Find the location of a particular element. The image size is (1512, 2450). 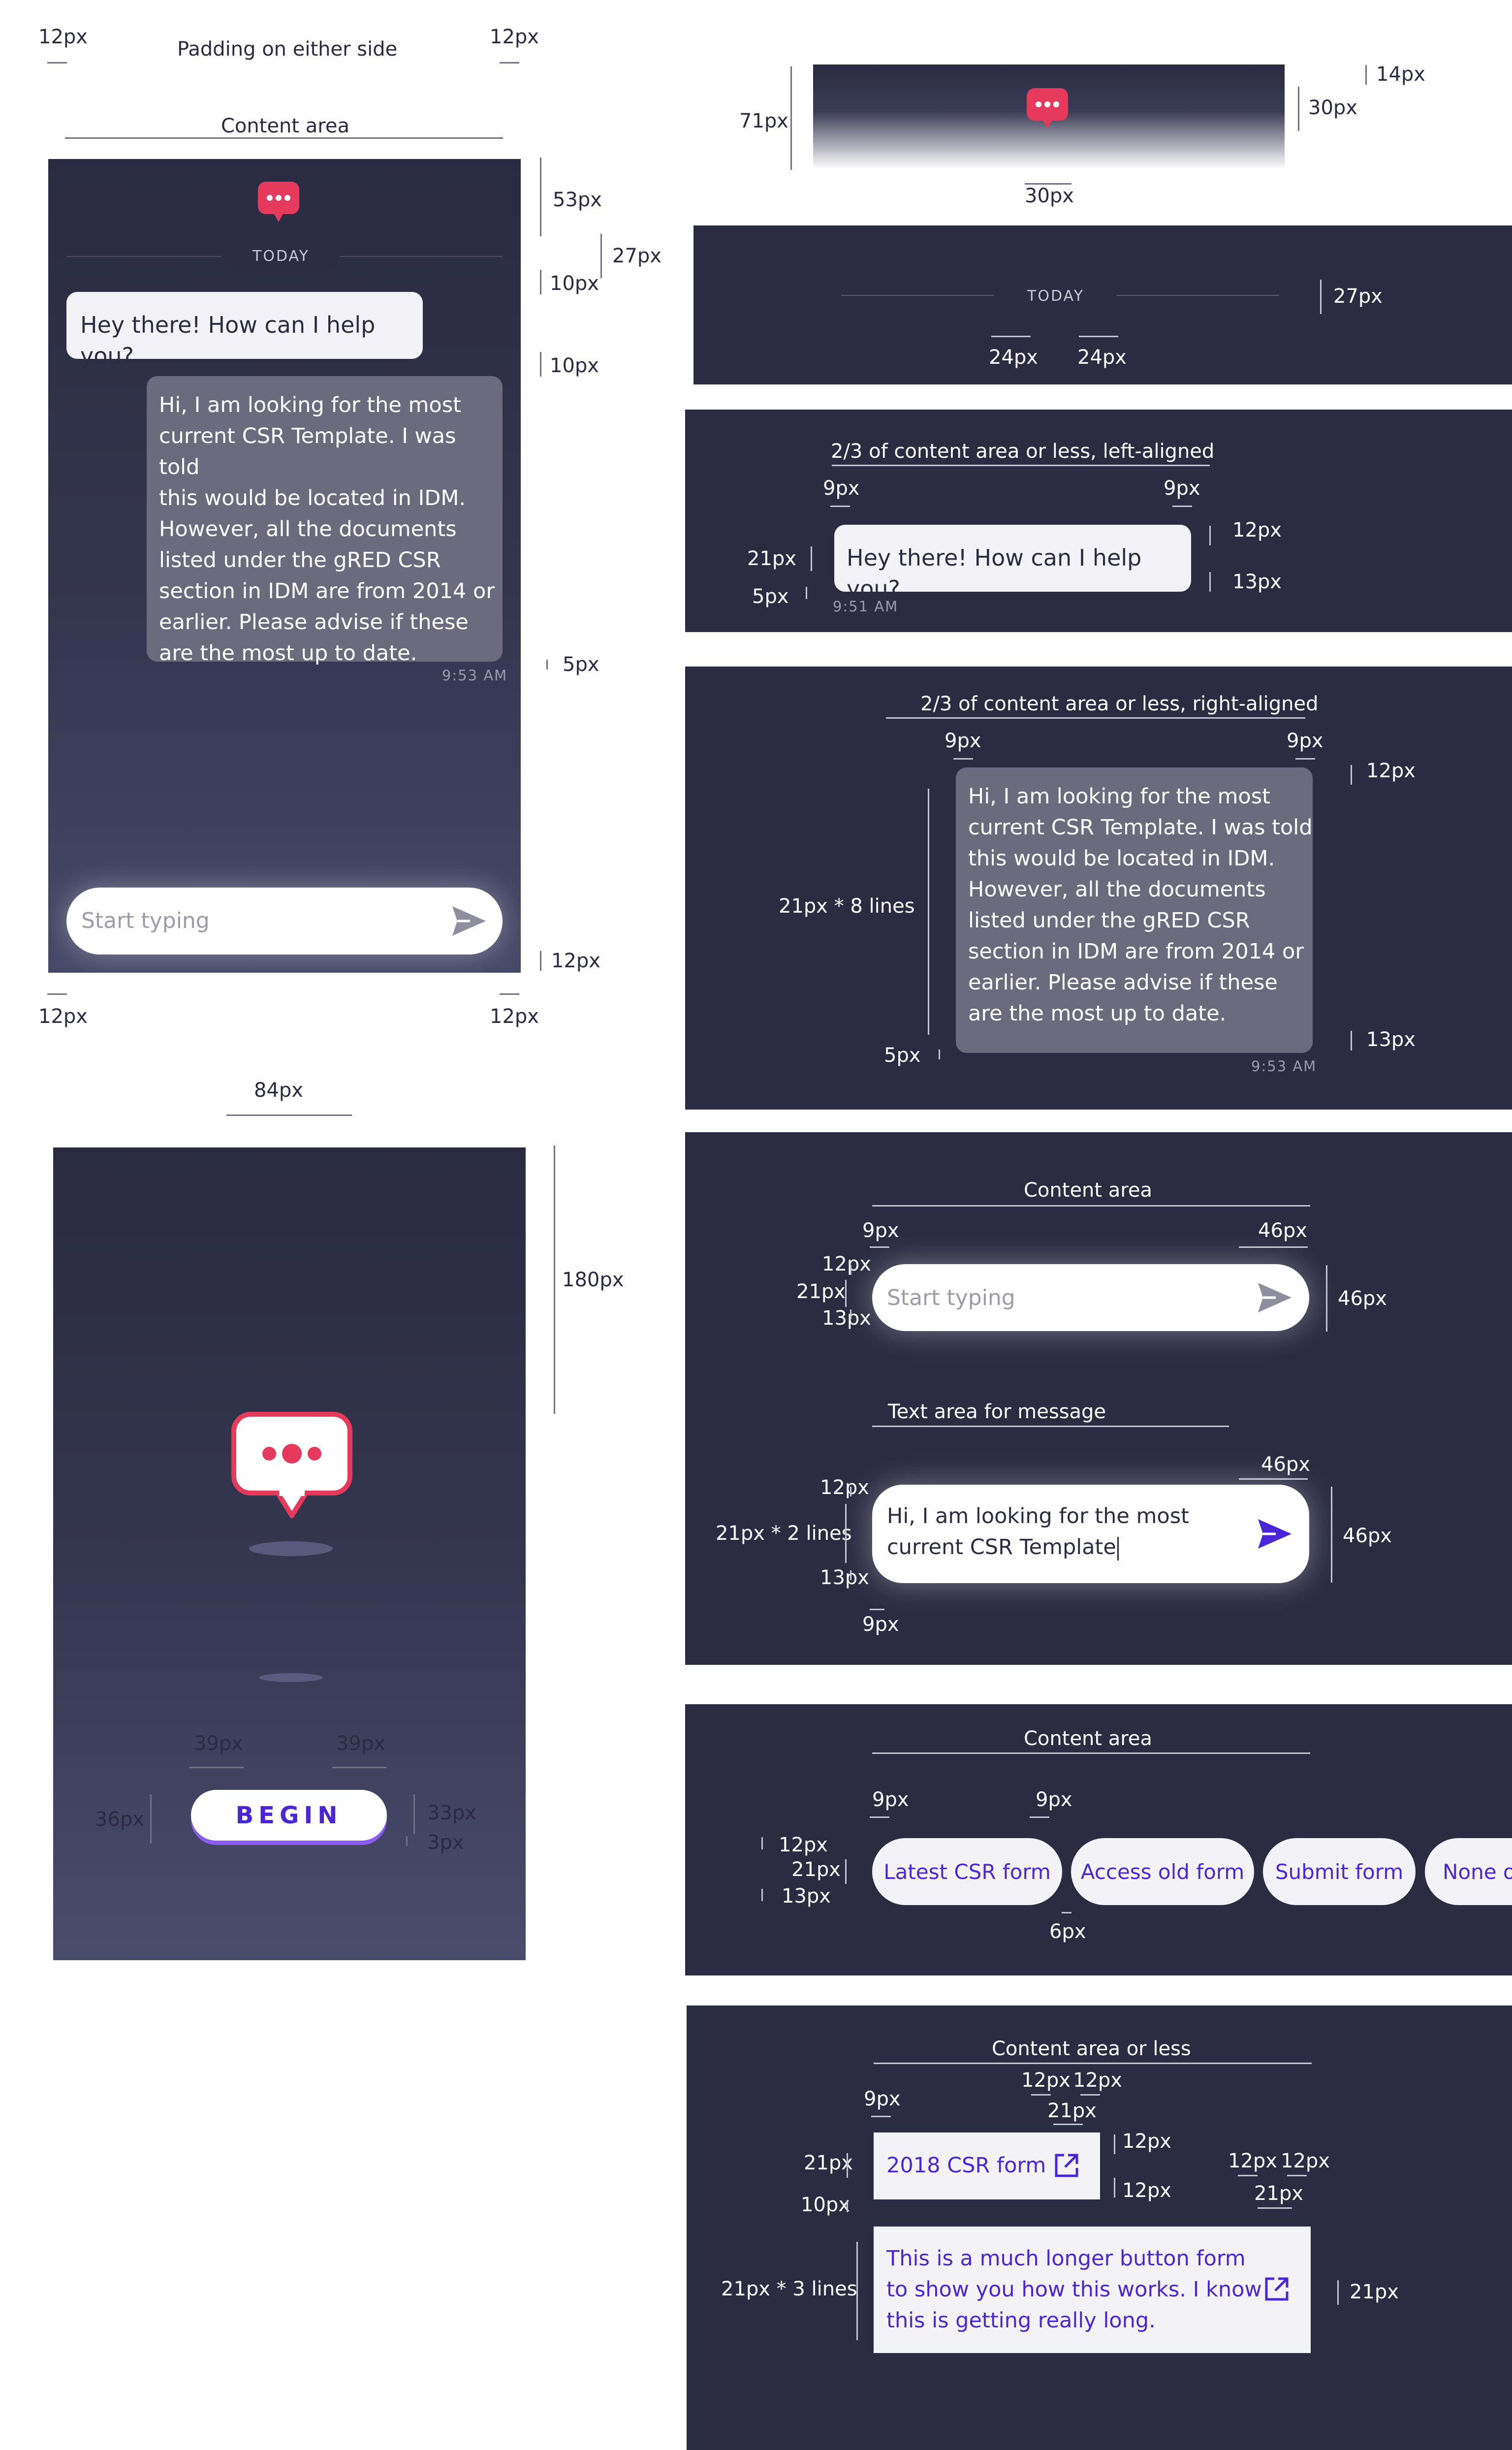

dim-label: 33px is located at coordinates (451, 1813).